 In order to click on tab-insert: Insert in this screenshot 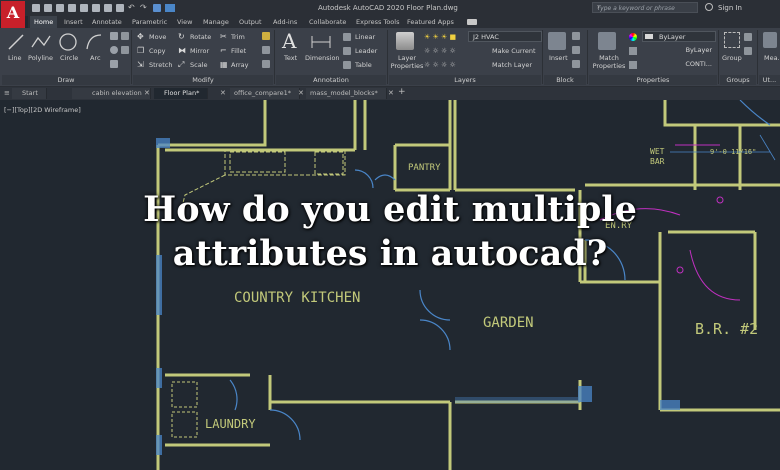, I will do `click(73, 22)`.